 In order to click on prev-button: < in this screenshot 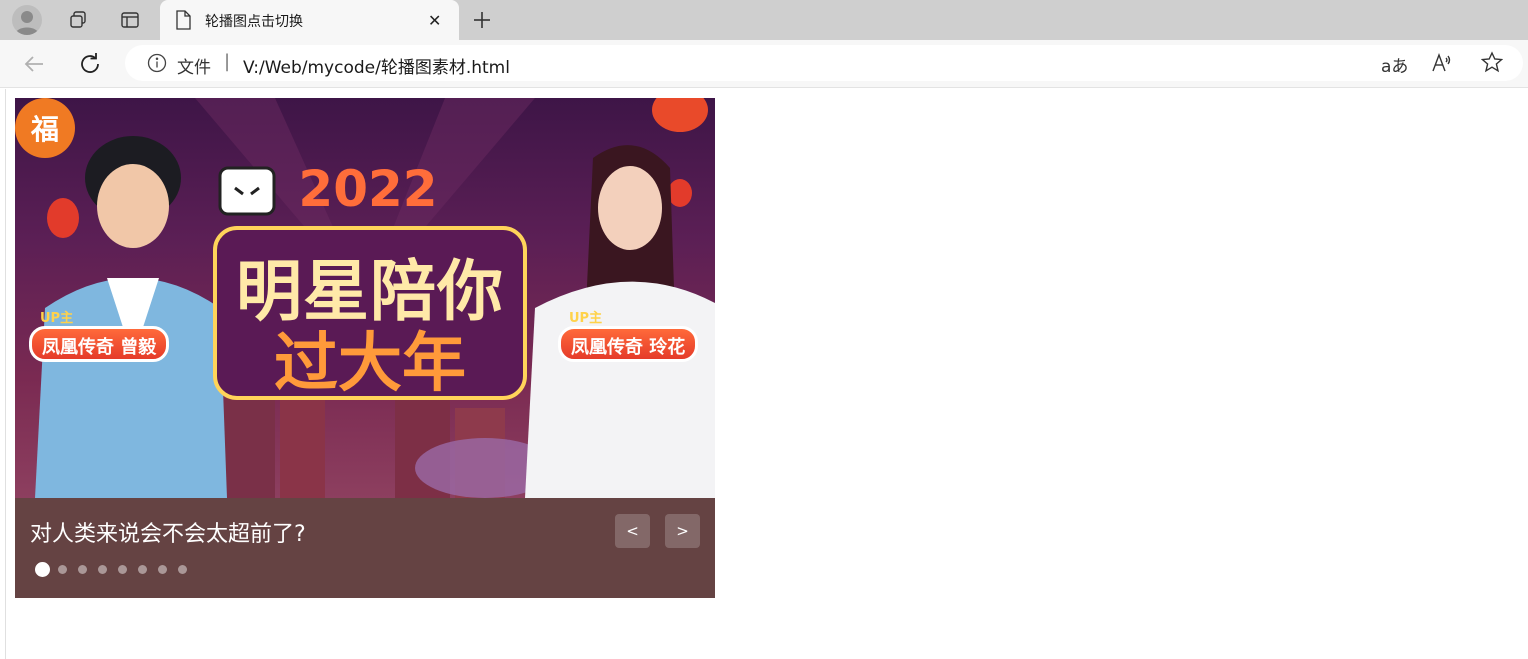, I will do `click(632, 531)`.